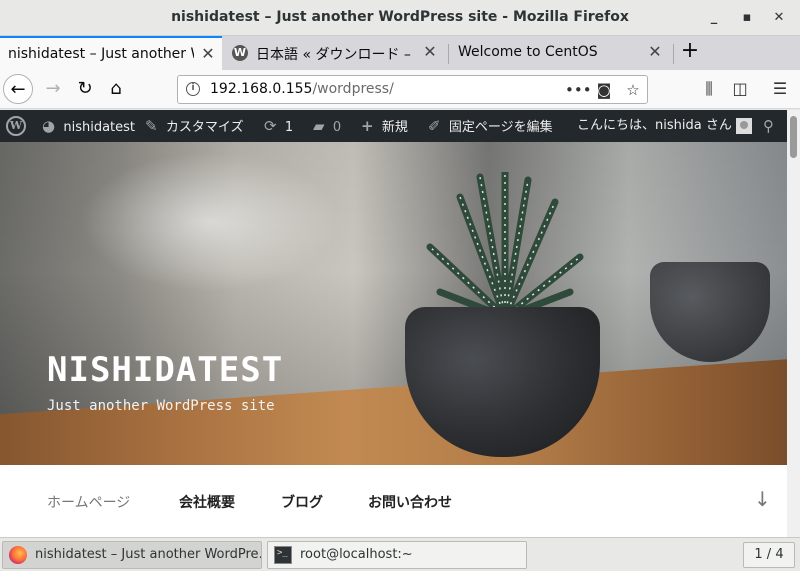 The width and height of the screenshot is (800, 571). I want to click on reload-button: ↻, so click(85, 89).